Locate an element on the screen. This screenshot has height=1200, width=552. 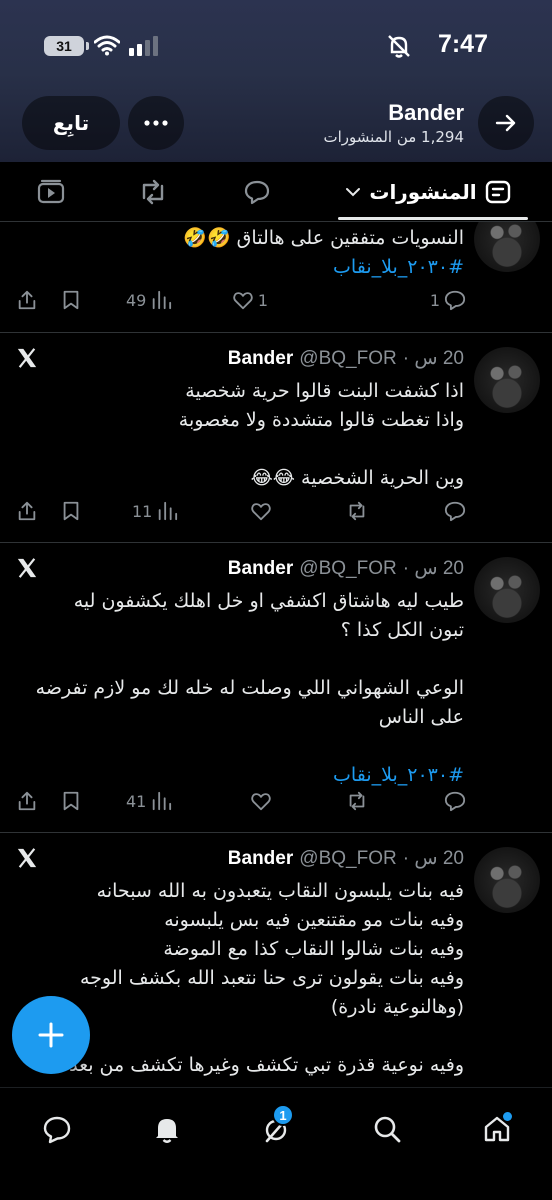
more-dots-icon is located at coordinates (156, 123).